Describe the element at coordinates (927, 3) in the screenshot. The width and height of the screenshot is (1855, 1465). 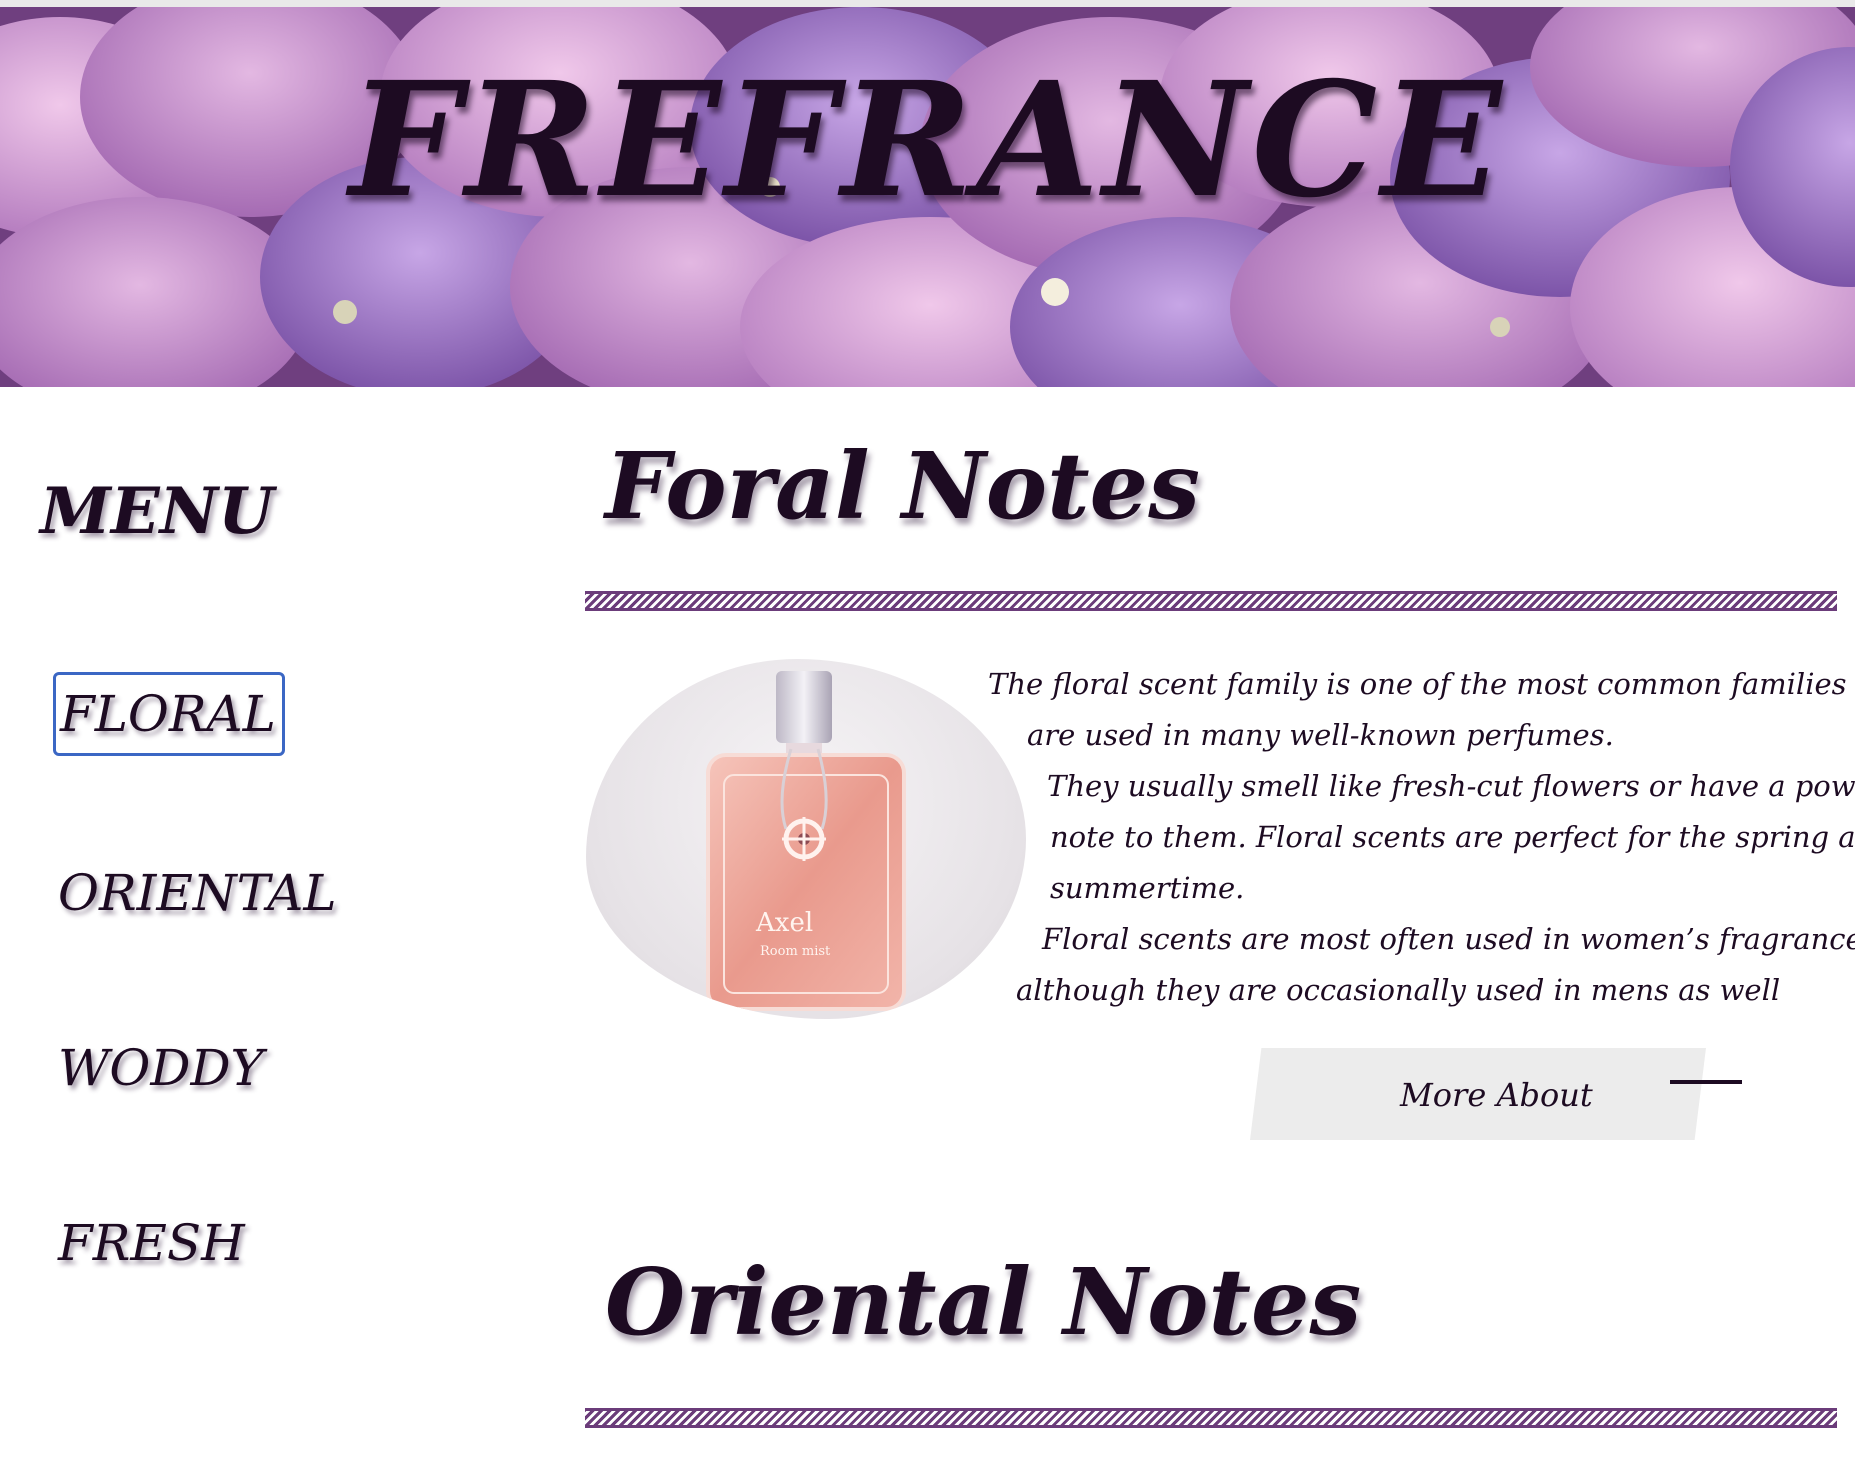
I see `top-border` at that location.